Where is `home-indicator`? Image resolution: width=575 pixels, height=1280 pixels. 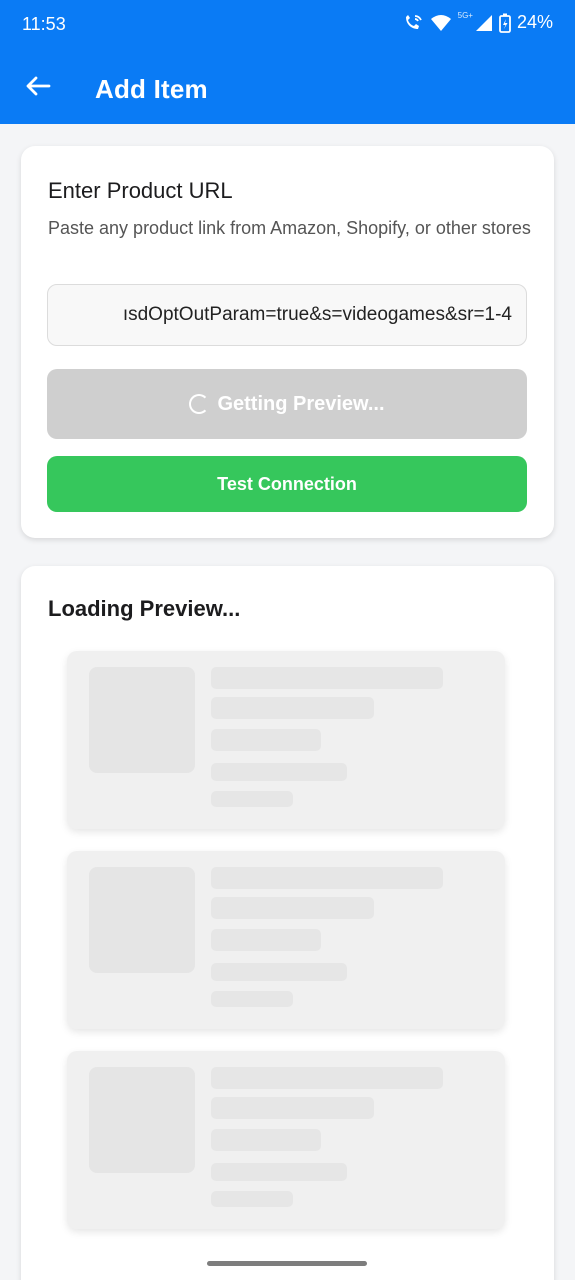 home-indicator is located at coordinates (287, 1263).